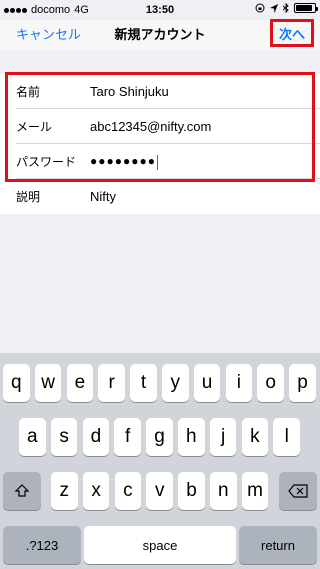 This screenshot has height=569, width=320. What do you see at coordinates (34, 127) in the screenshot?
I see `mail-label: メール` at bounding box center [34, 127].